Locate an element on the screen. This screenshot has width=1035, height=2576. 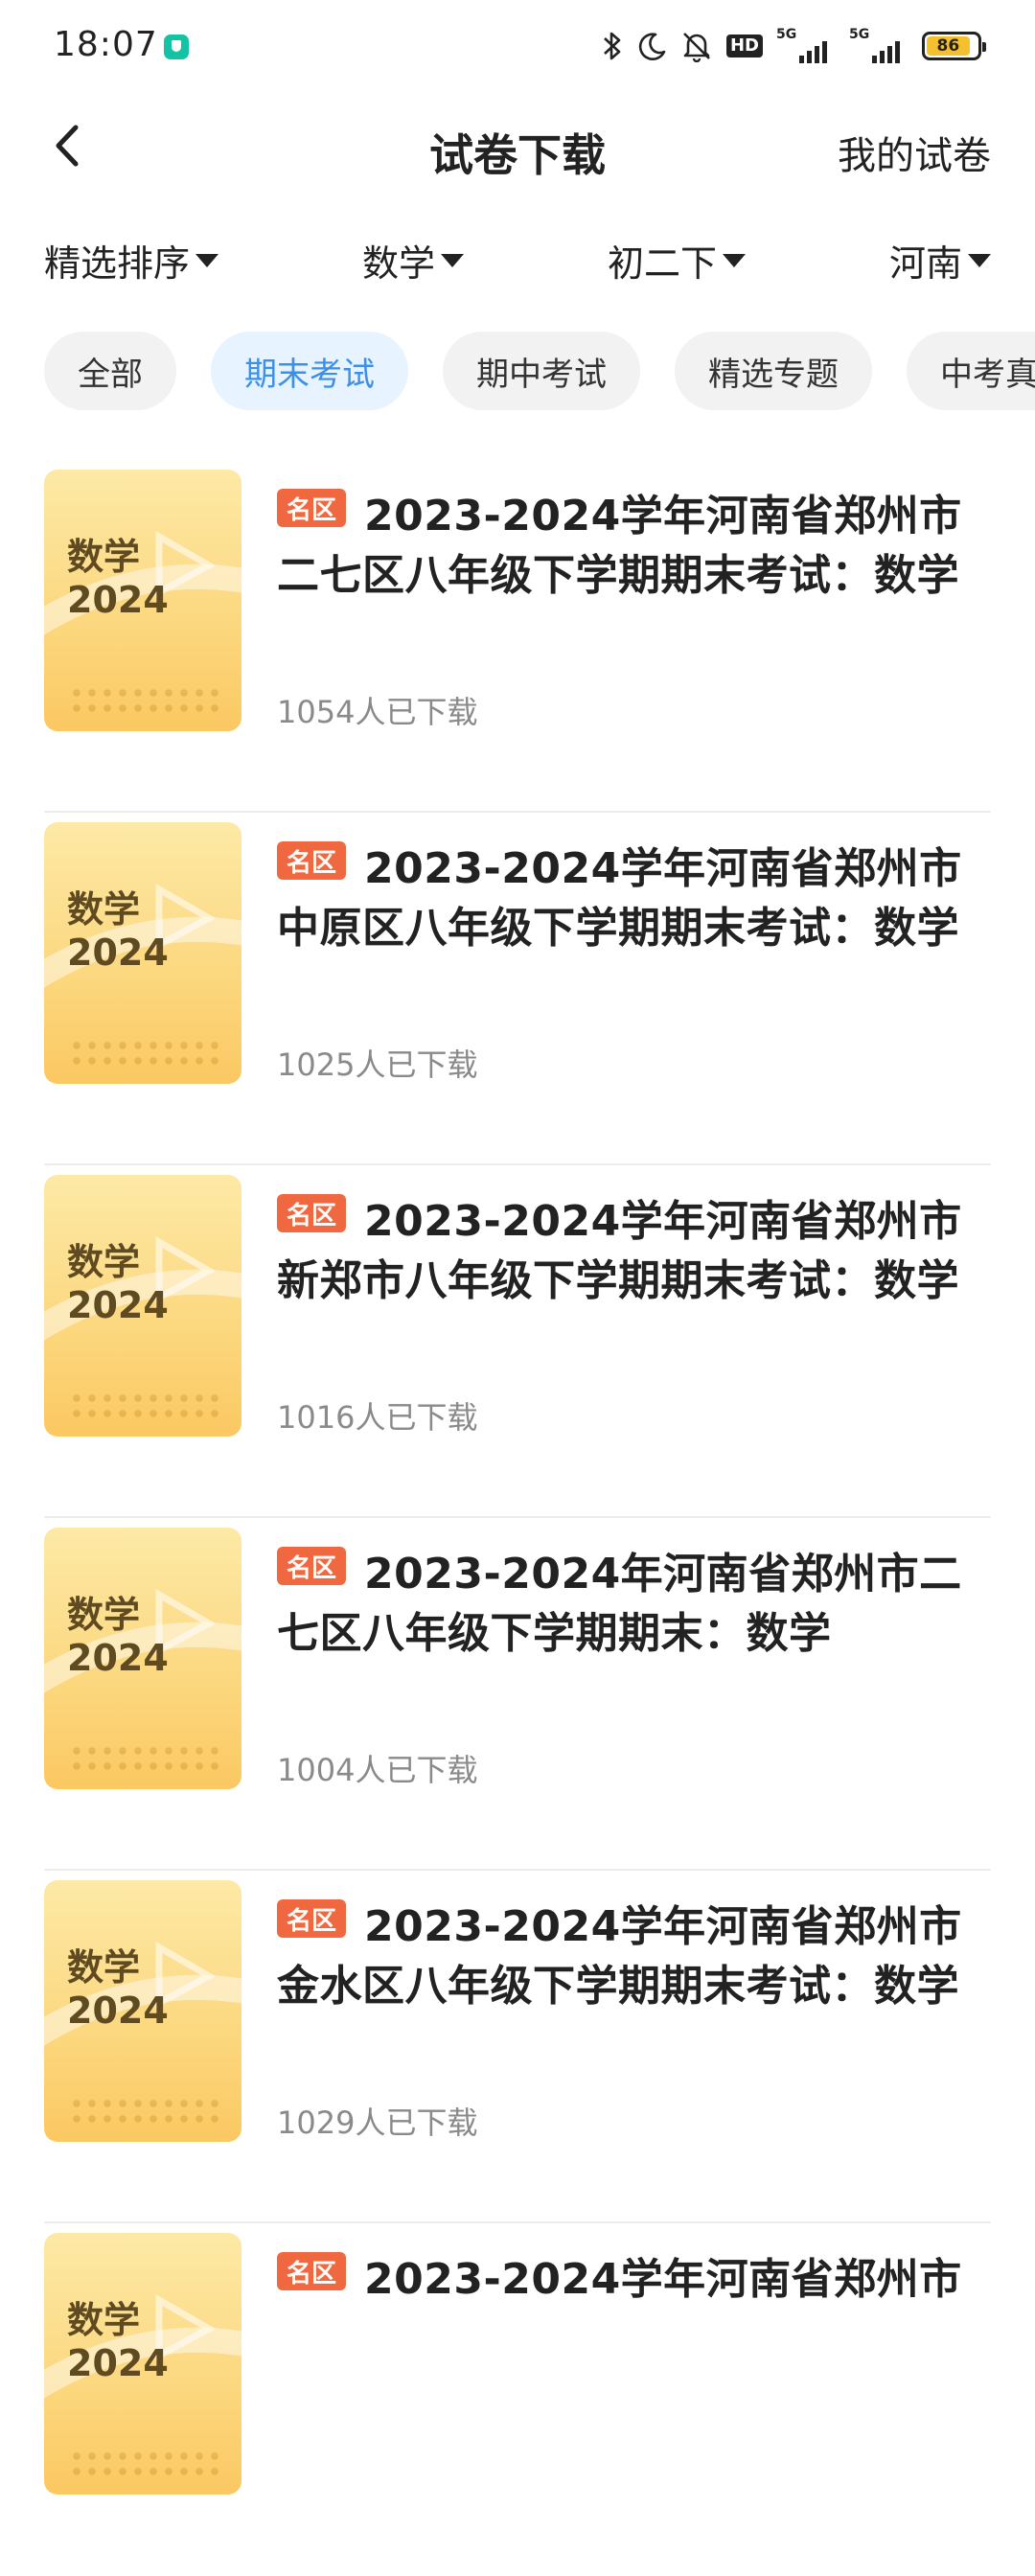
battery-icon: 86 is located at coordinates (954, 46).